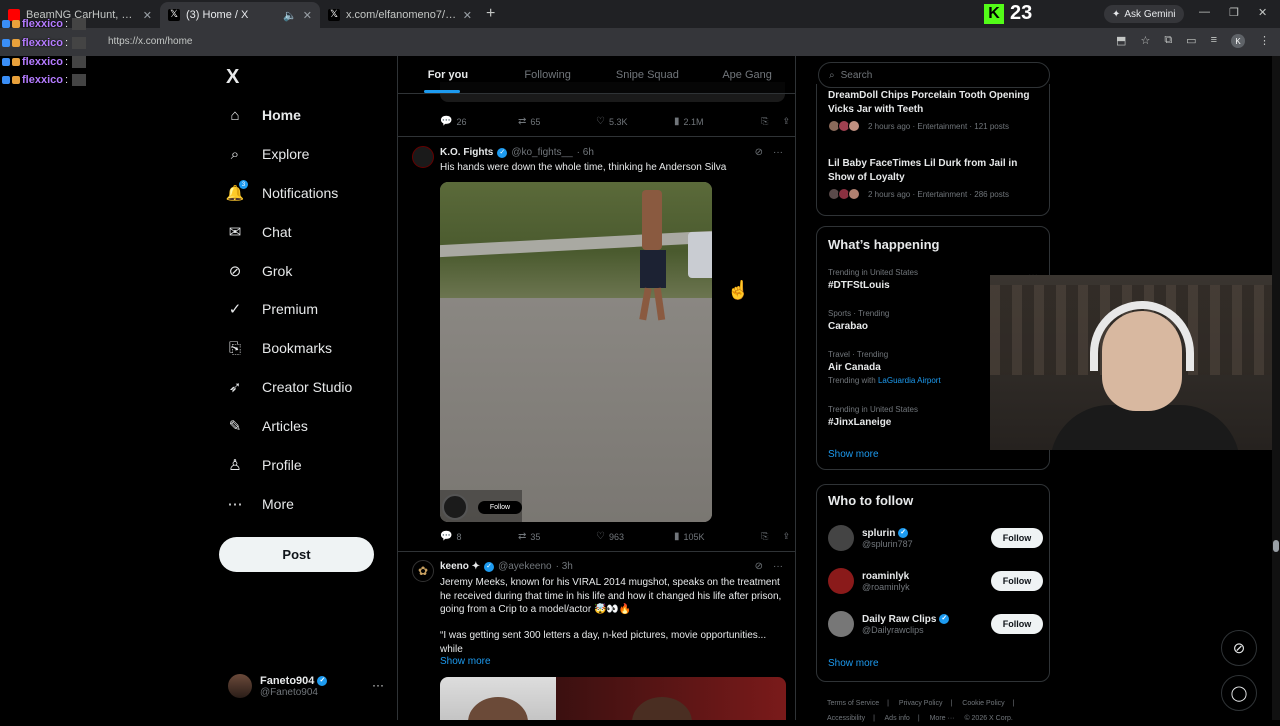 Image resolution: width=1280 pixels, height=726 pixels. What do you see at coordinates (535, 536) in the screenshot?
I see `repost-count: 35` at bounding box center [535, 536].